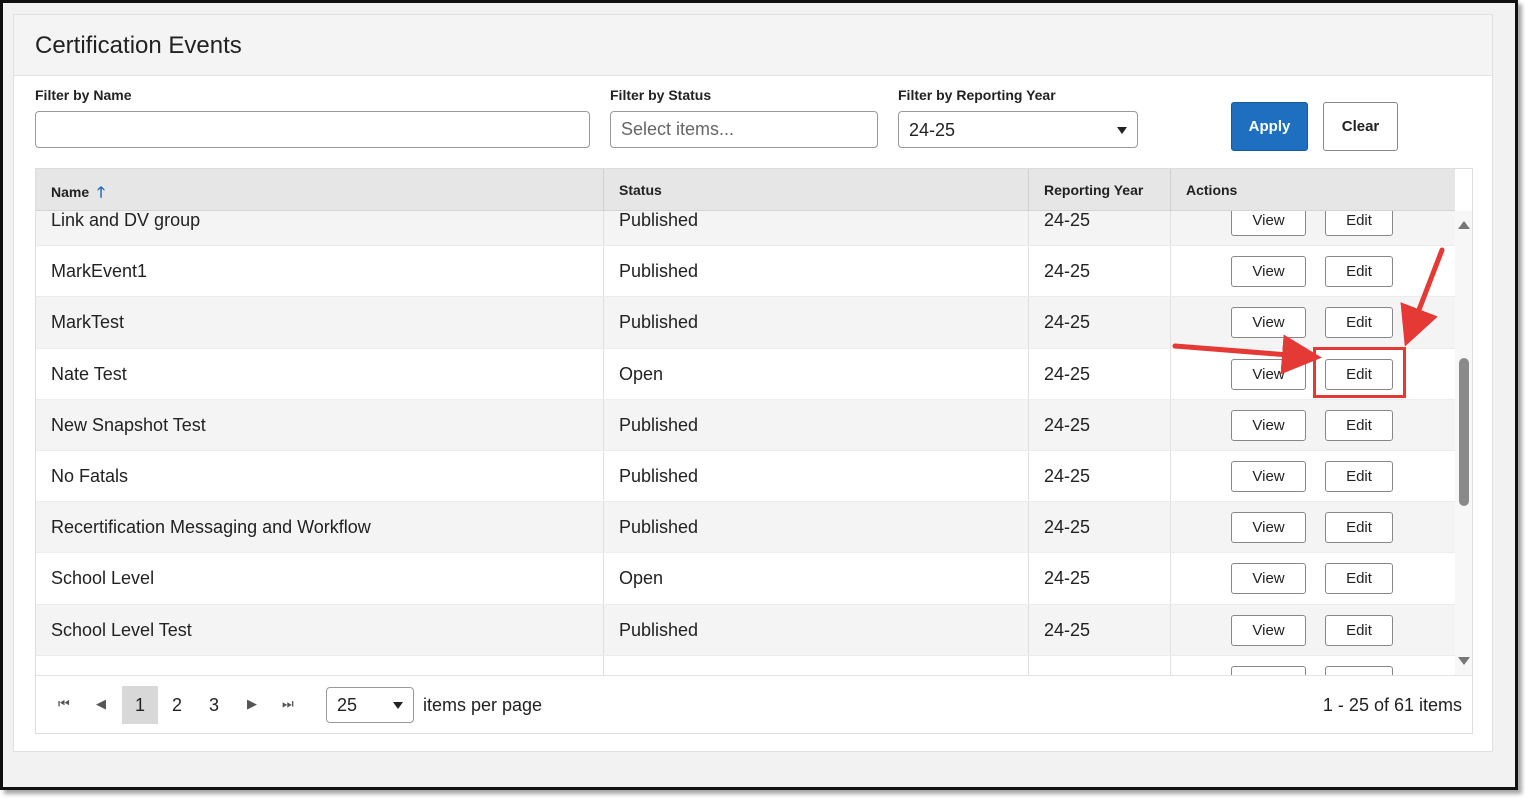 This screenshot has height=799, width=1525. I want to click on annotation-arrow-vertical, so click(1422, 297).